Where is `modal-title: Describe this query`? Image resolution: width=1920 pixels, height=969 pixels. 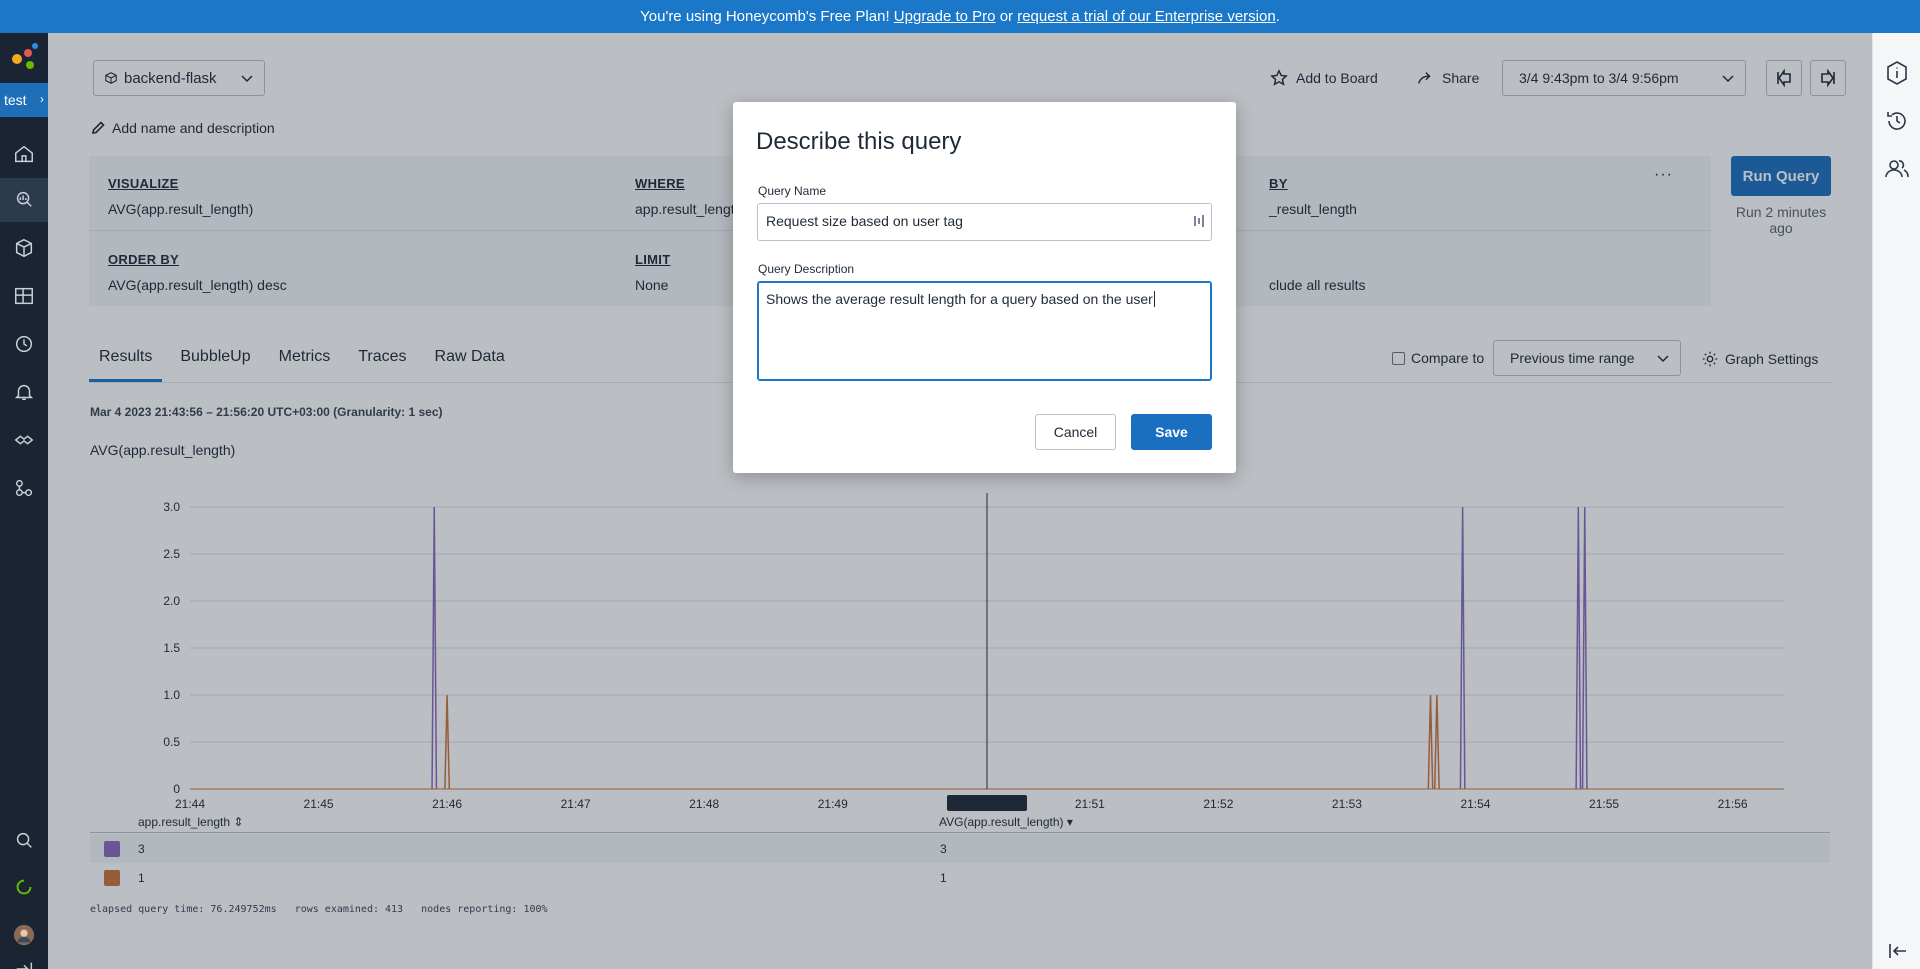
modal-title: Describe this query is located at coordinates (859, 141).